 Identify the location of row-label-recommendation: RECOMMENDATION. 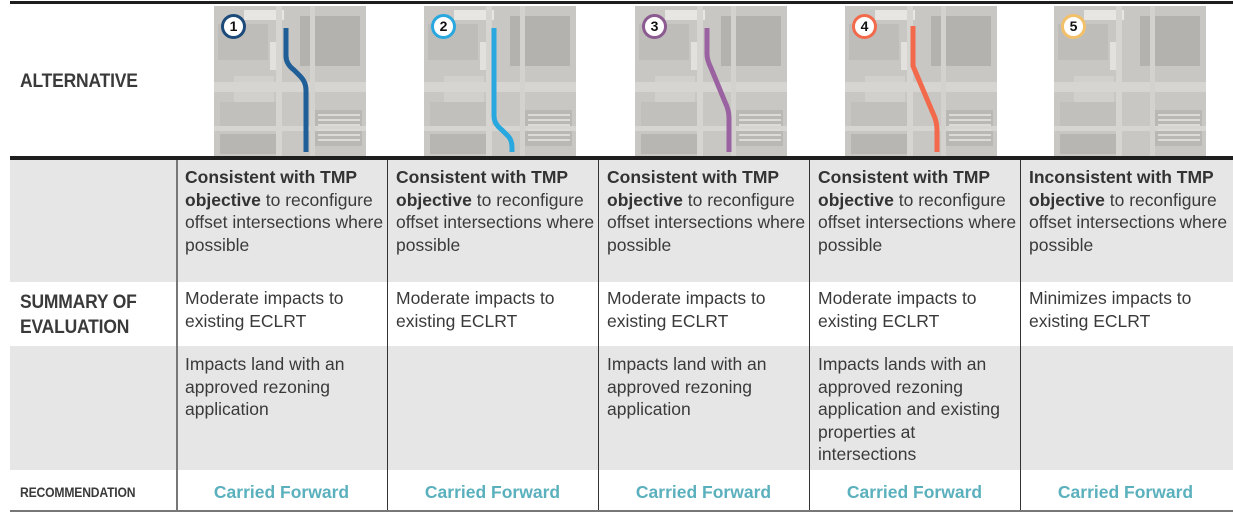
(78, 492).